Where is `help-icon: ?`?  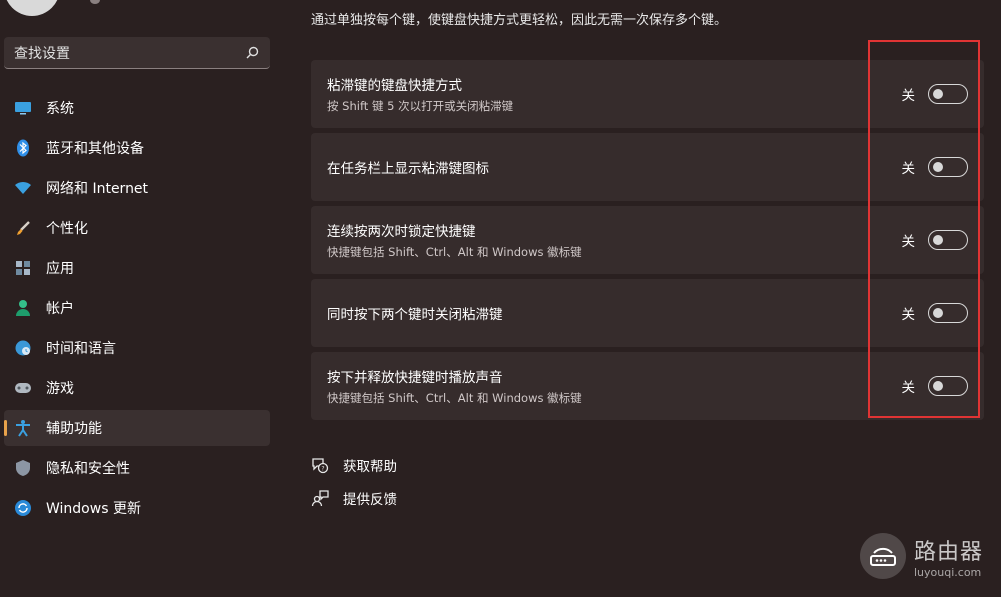 help-icon: ? is located at coordinates (320, 466).